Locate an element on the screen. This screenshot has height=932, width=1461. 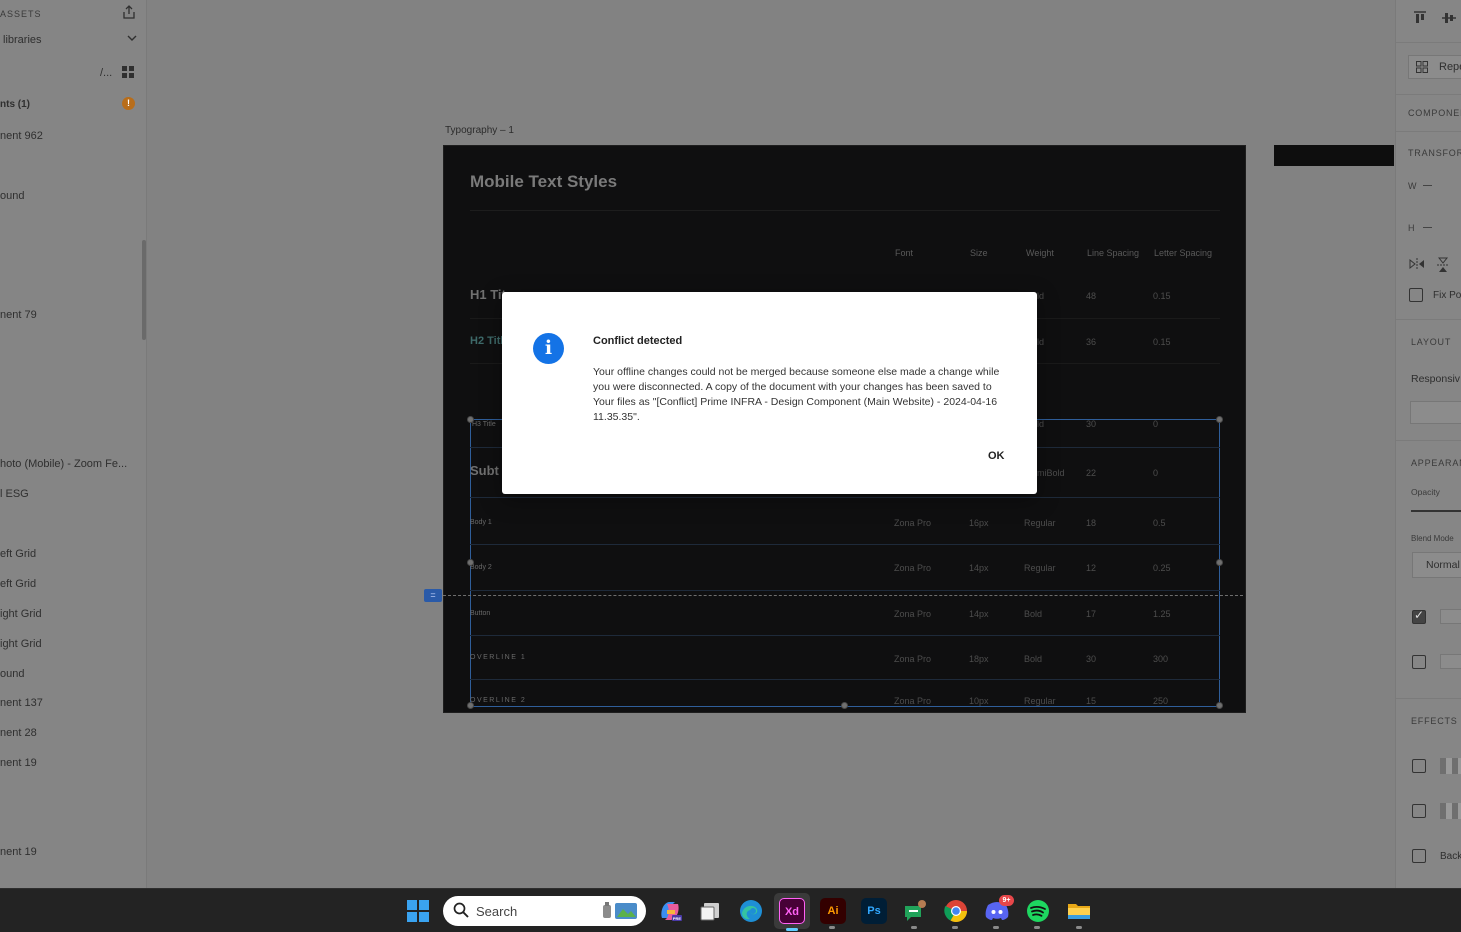
cell-line: 12 is located at coordinates (1091, 568).